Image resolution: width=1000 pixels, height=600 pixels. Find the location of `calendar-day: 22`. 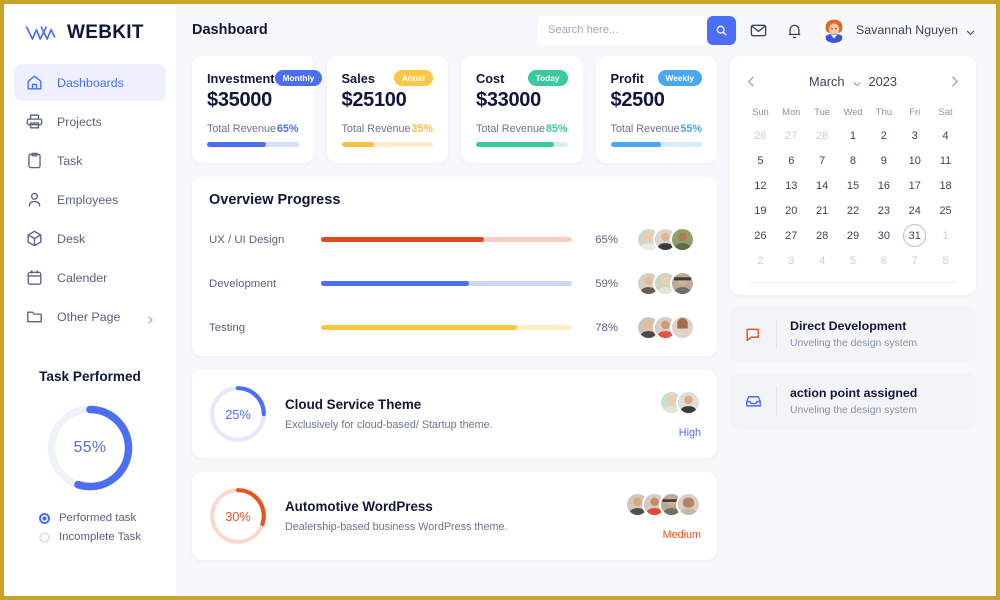

calendar-day: 22 is located at coordinates (853, 210).